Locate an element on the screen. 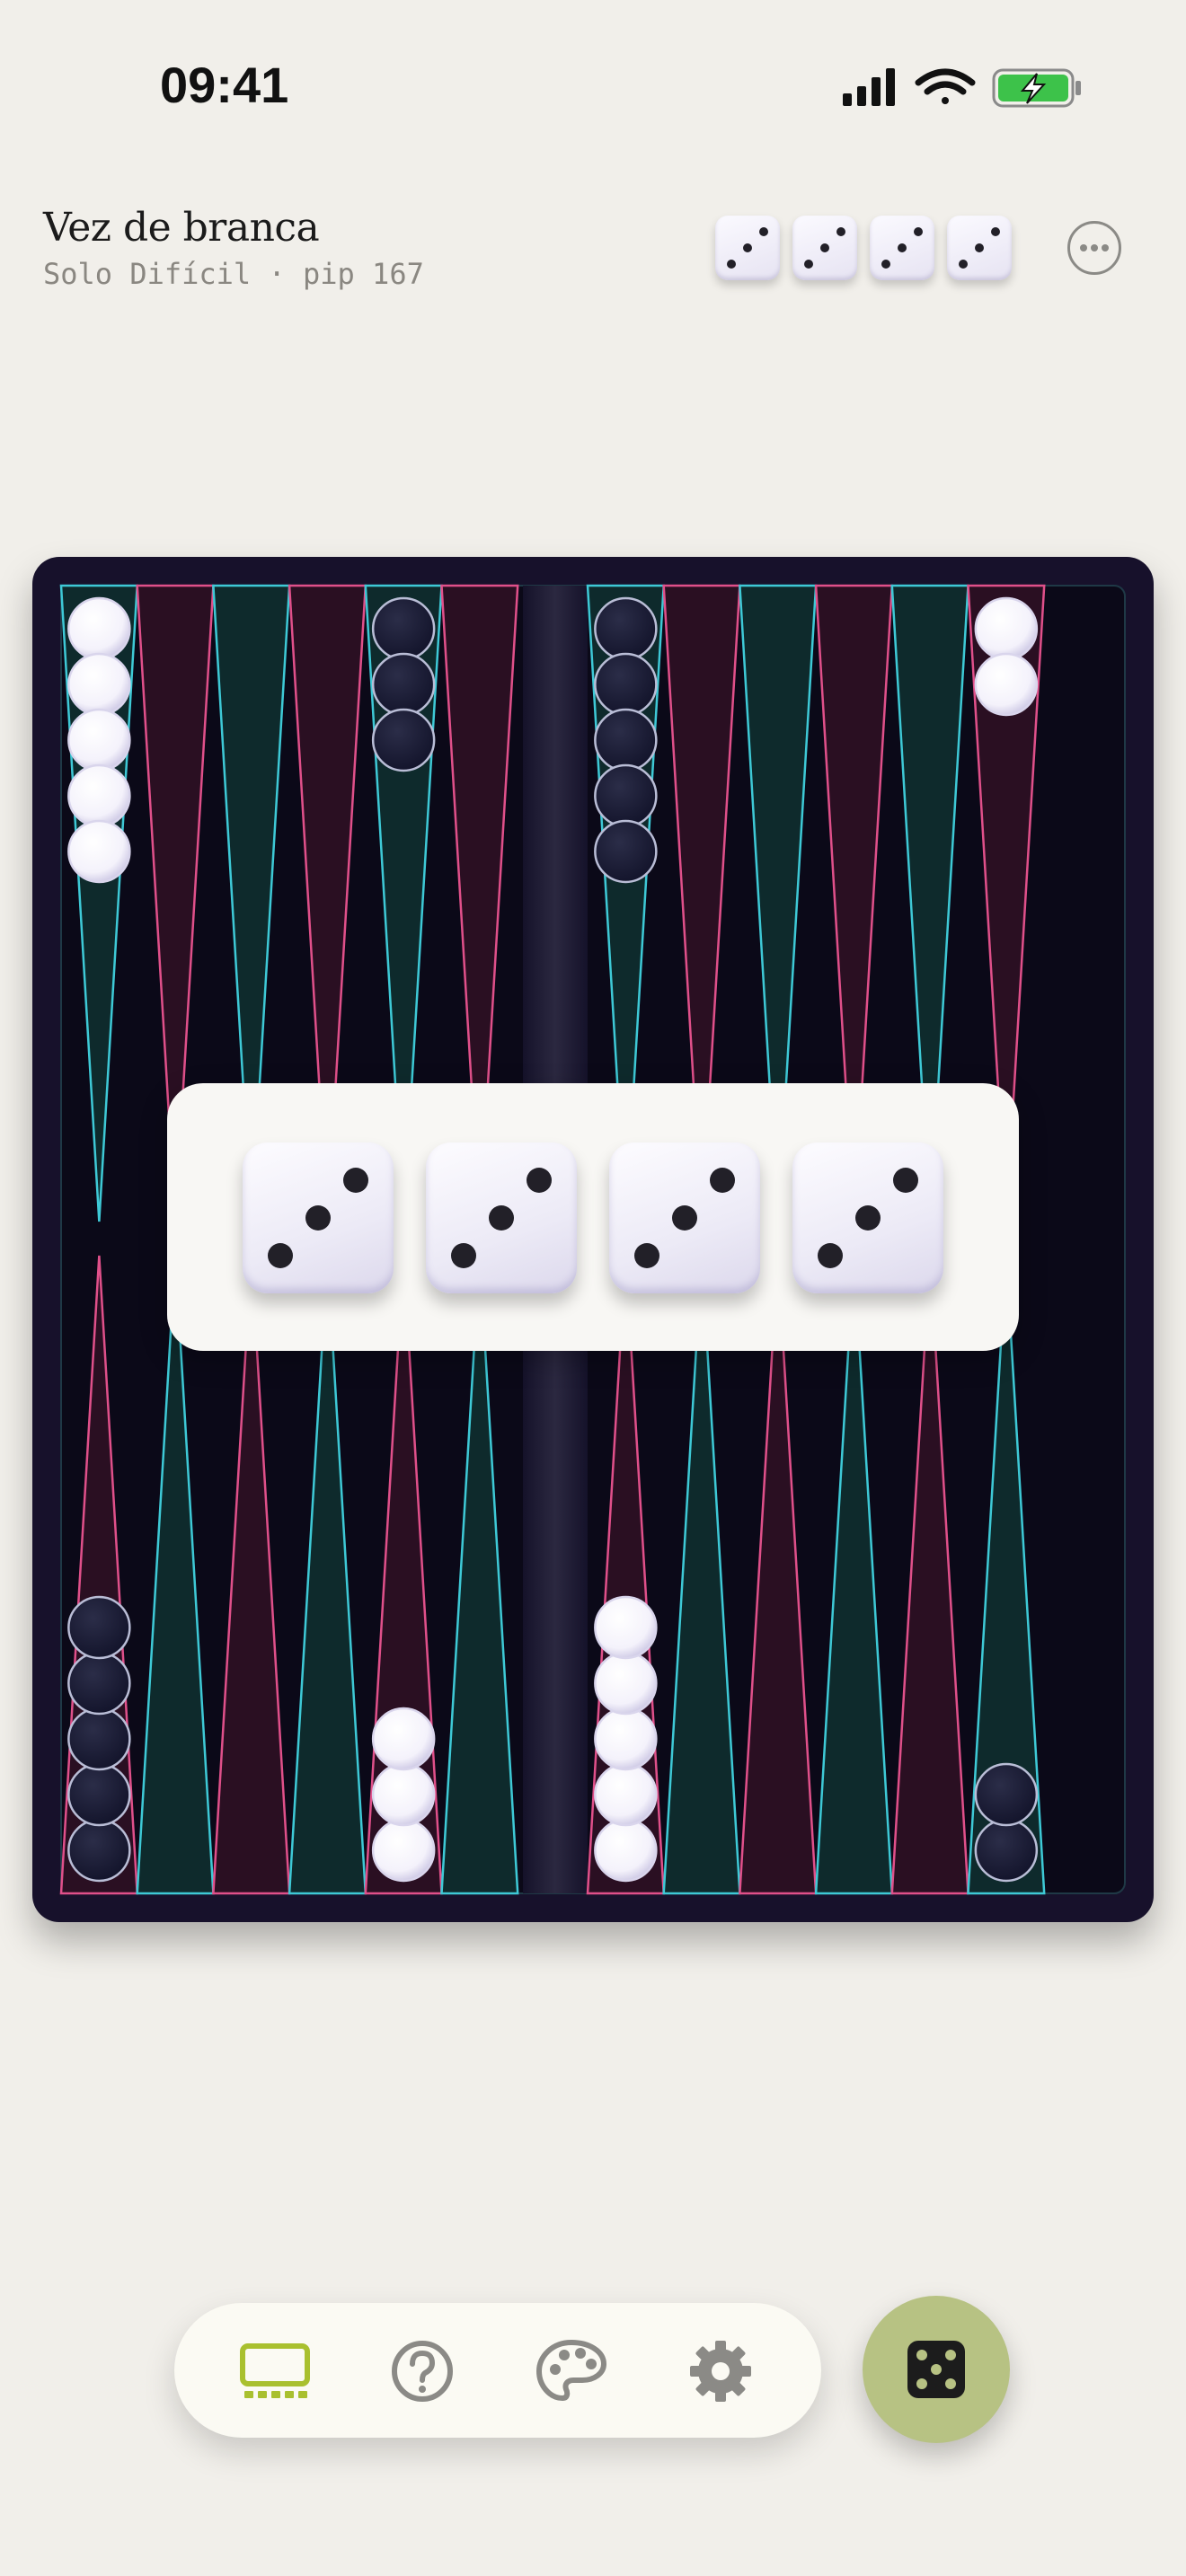 This screenshot has height=2576, width=1186. dice-roll-panel is located at coordinates (593, 1217).